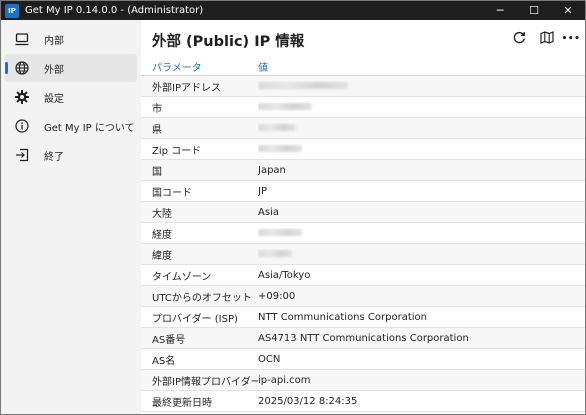 Image resolution: width=586 pixels, height=415 pixels. What do you see at coordinates (363, 191) in the screenshot?
I see `table-row: 国コード JP` at bounding box center [363, 191].